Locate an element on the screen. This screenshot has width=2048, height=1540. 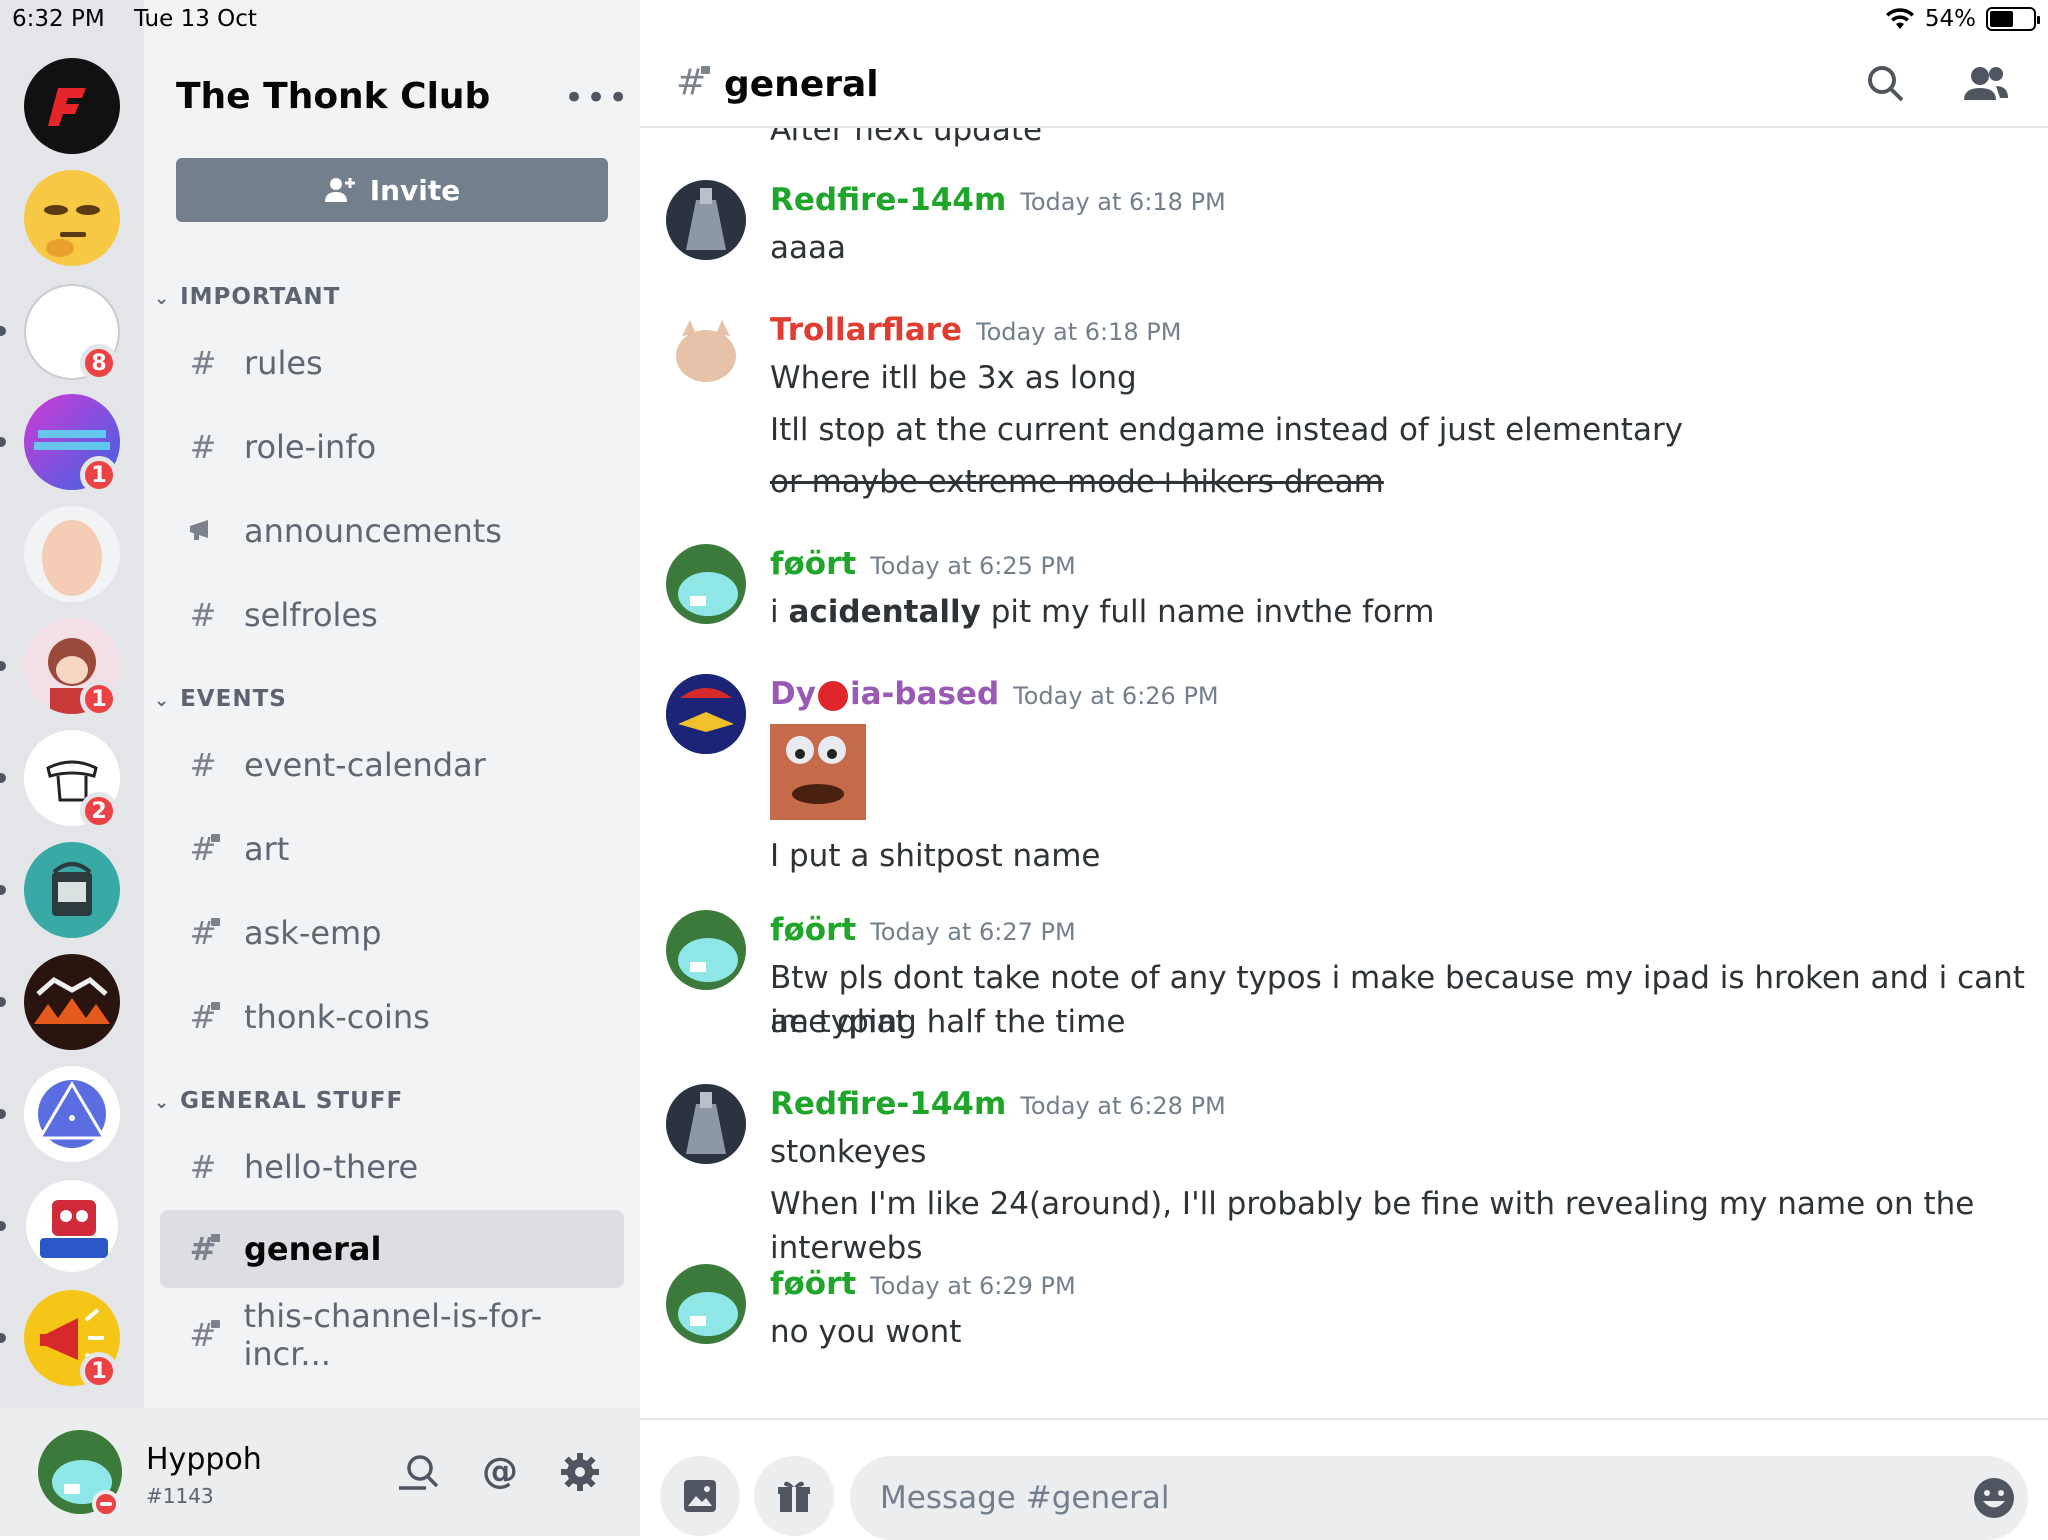
message-author: føört Today at 6:25 PM is located at coordinates (923, 564).